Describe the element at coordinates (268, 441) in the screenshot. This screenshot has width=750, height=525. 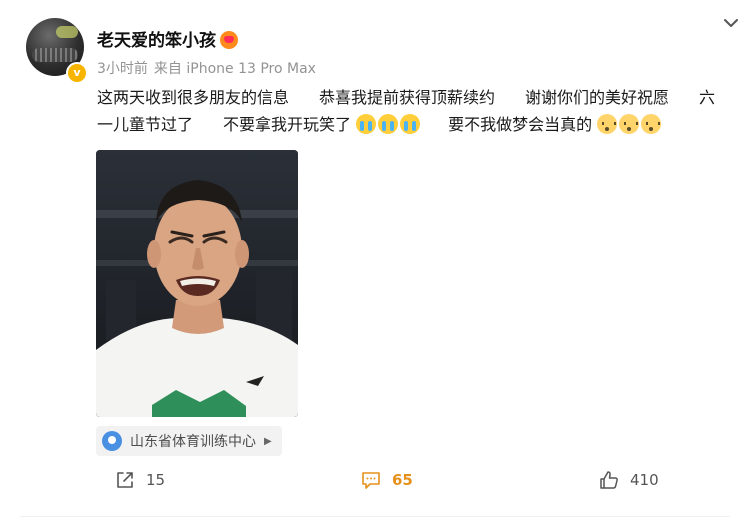
I see `arrow-right-icon: ▶` at that location.